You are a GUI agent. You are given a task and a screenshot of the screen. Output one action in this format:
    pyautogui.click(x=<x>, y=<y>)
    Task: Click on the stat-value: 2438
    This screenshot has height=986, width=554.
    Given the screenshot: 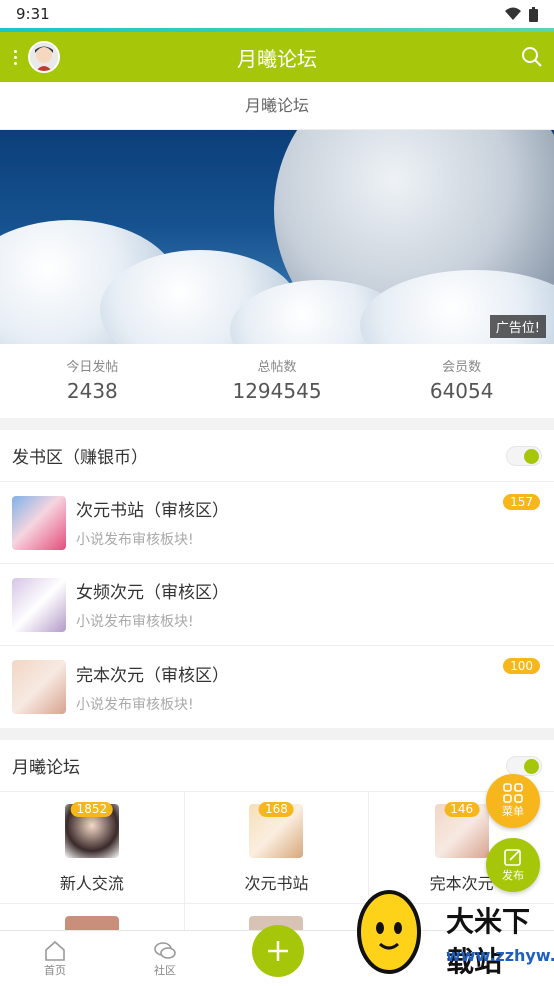 What is the action you would take?
    pyautogui.click(x=92, y=391)
    